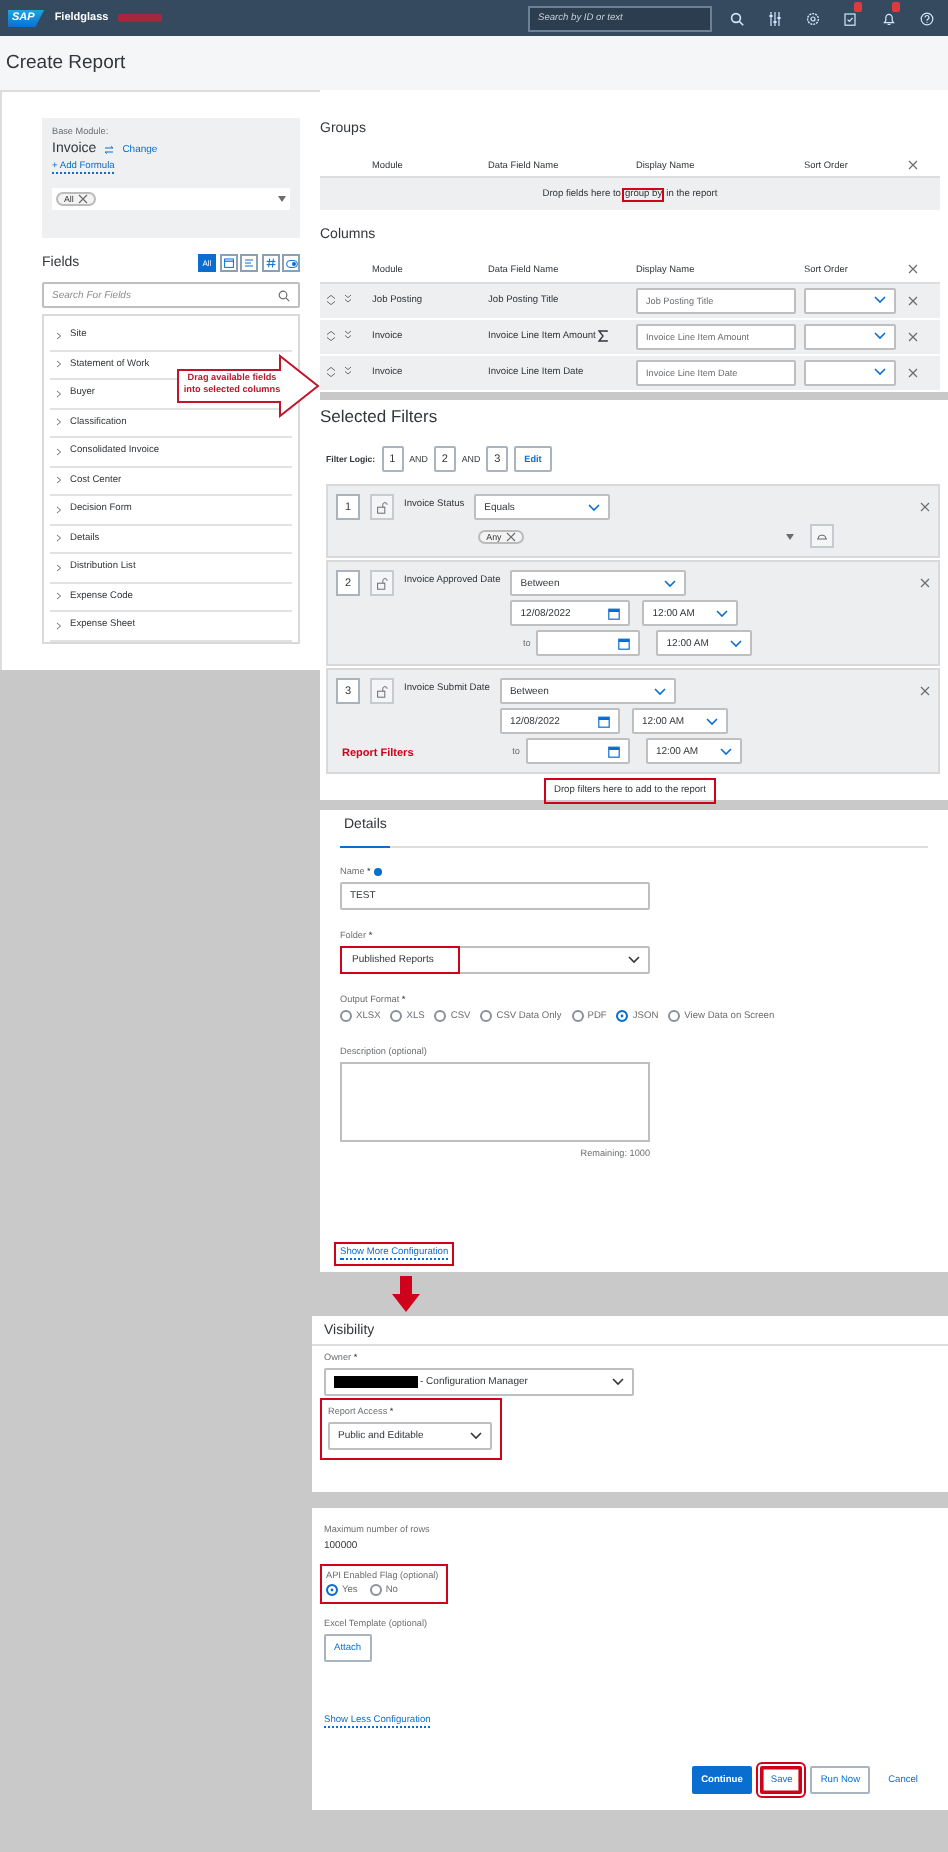 This screenshot has height=1852, width=948. Describe the element at coordinates (812, 18) in the screenshot. I see `settings-icon` at that location.